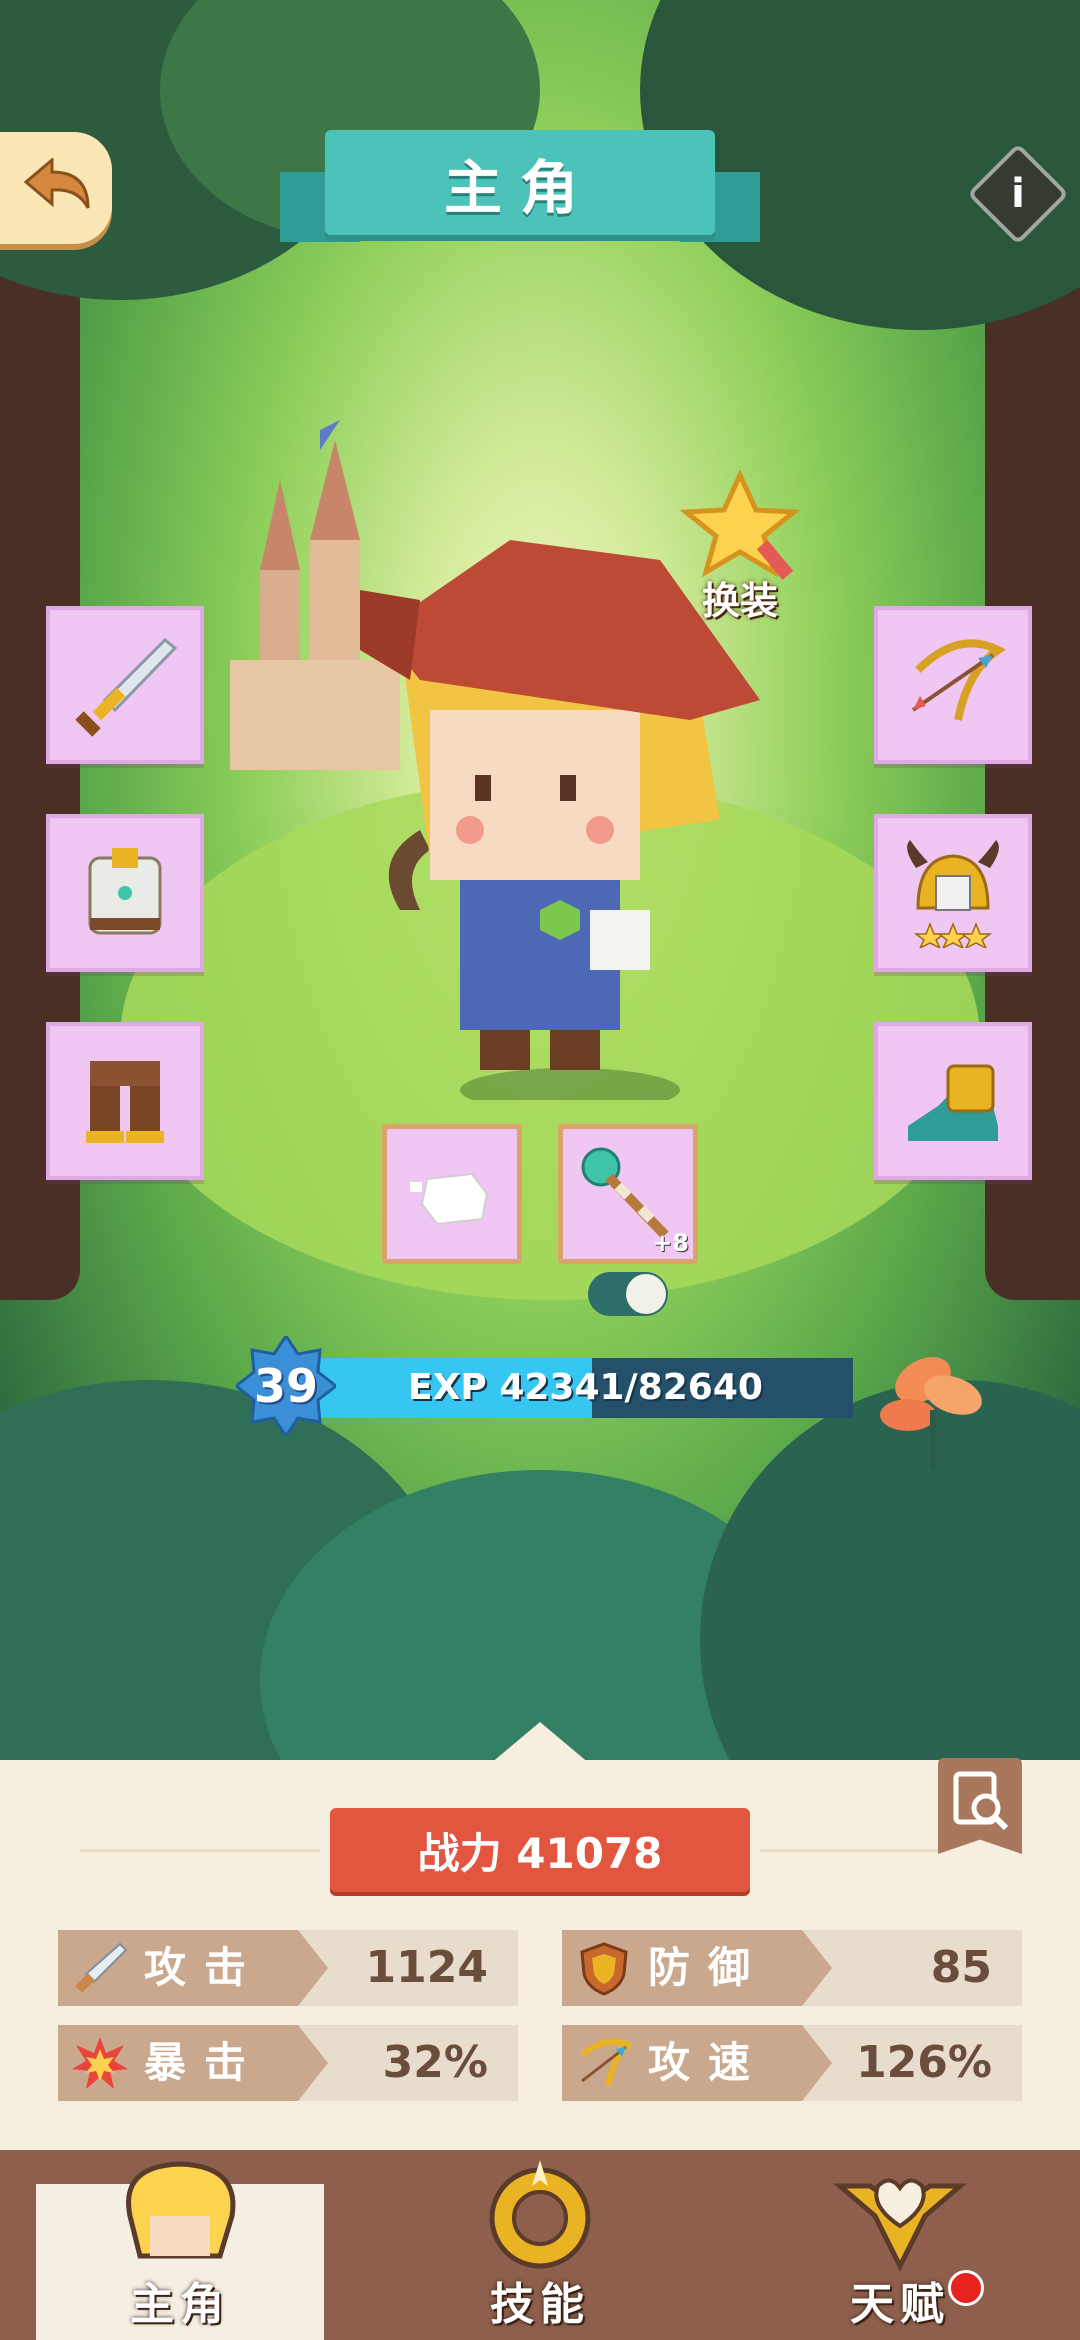 The image size is (1080, 2340). What do you see at coordinates (204, 2062) in the screenshot?
I see `stat-label: 暴击` at bounding box center [204, 2062].